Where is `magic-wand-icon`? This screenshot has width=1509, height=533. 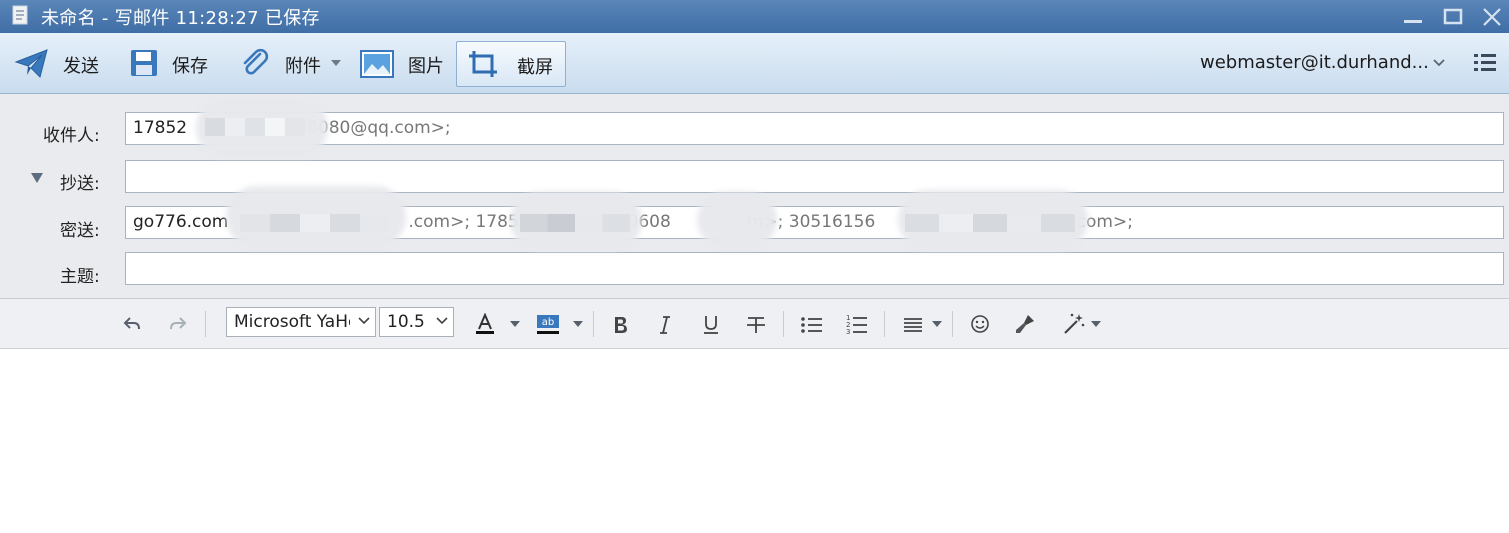 magic-wand-icon is located at coordinates (1074, 324).